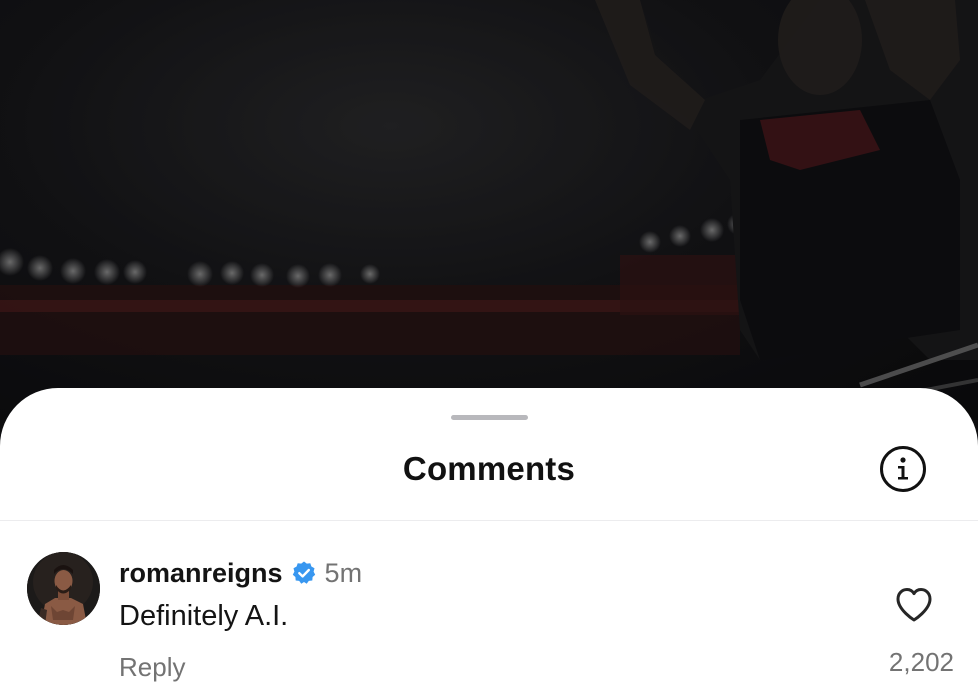  I want to click on avatar-image, so click(63, 588).